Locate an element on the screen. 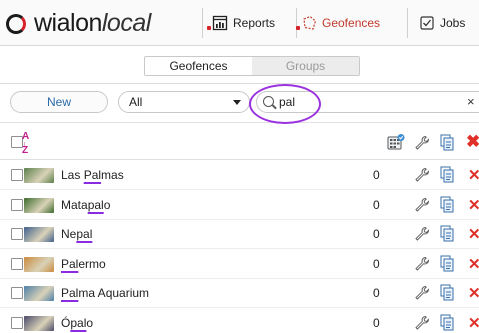  geofence-name: Matapalo is located at coordinates (85, 205).